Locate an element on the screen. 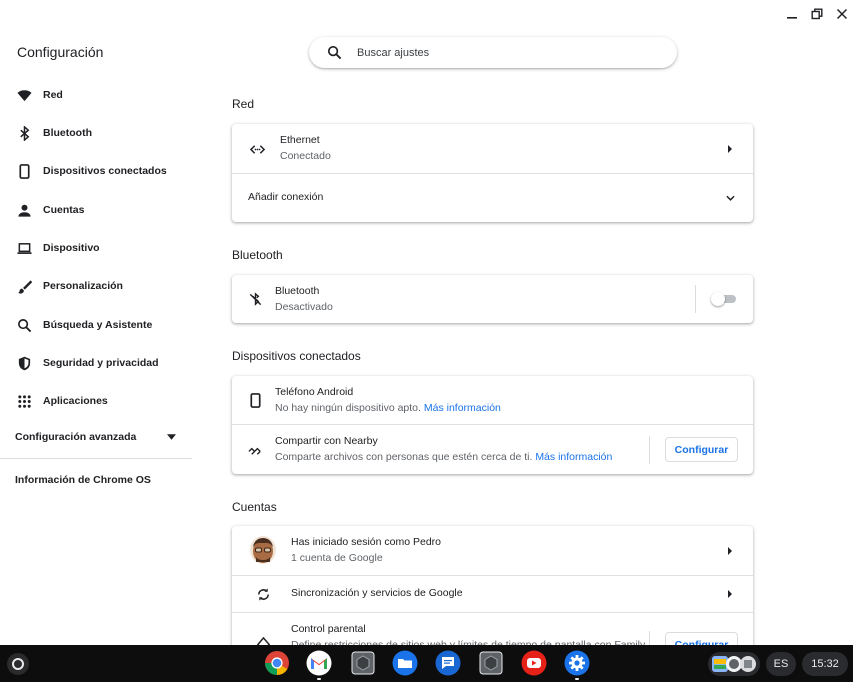 The image size is (853, 682). sidebar-item-label: Búsqueda y Asistente is located at coordinates (98, 325).